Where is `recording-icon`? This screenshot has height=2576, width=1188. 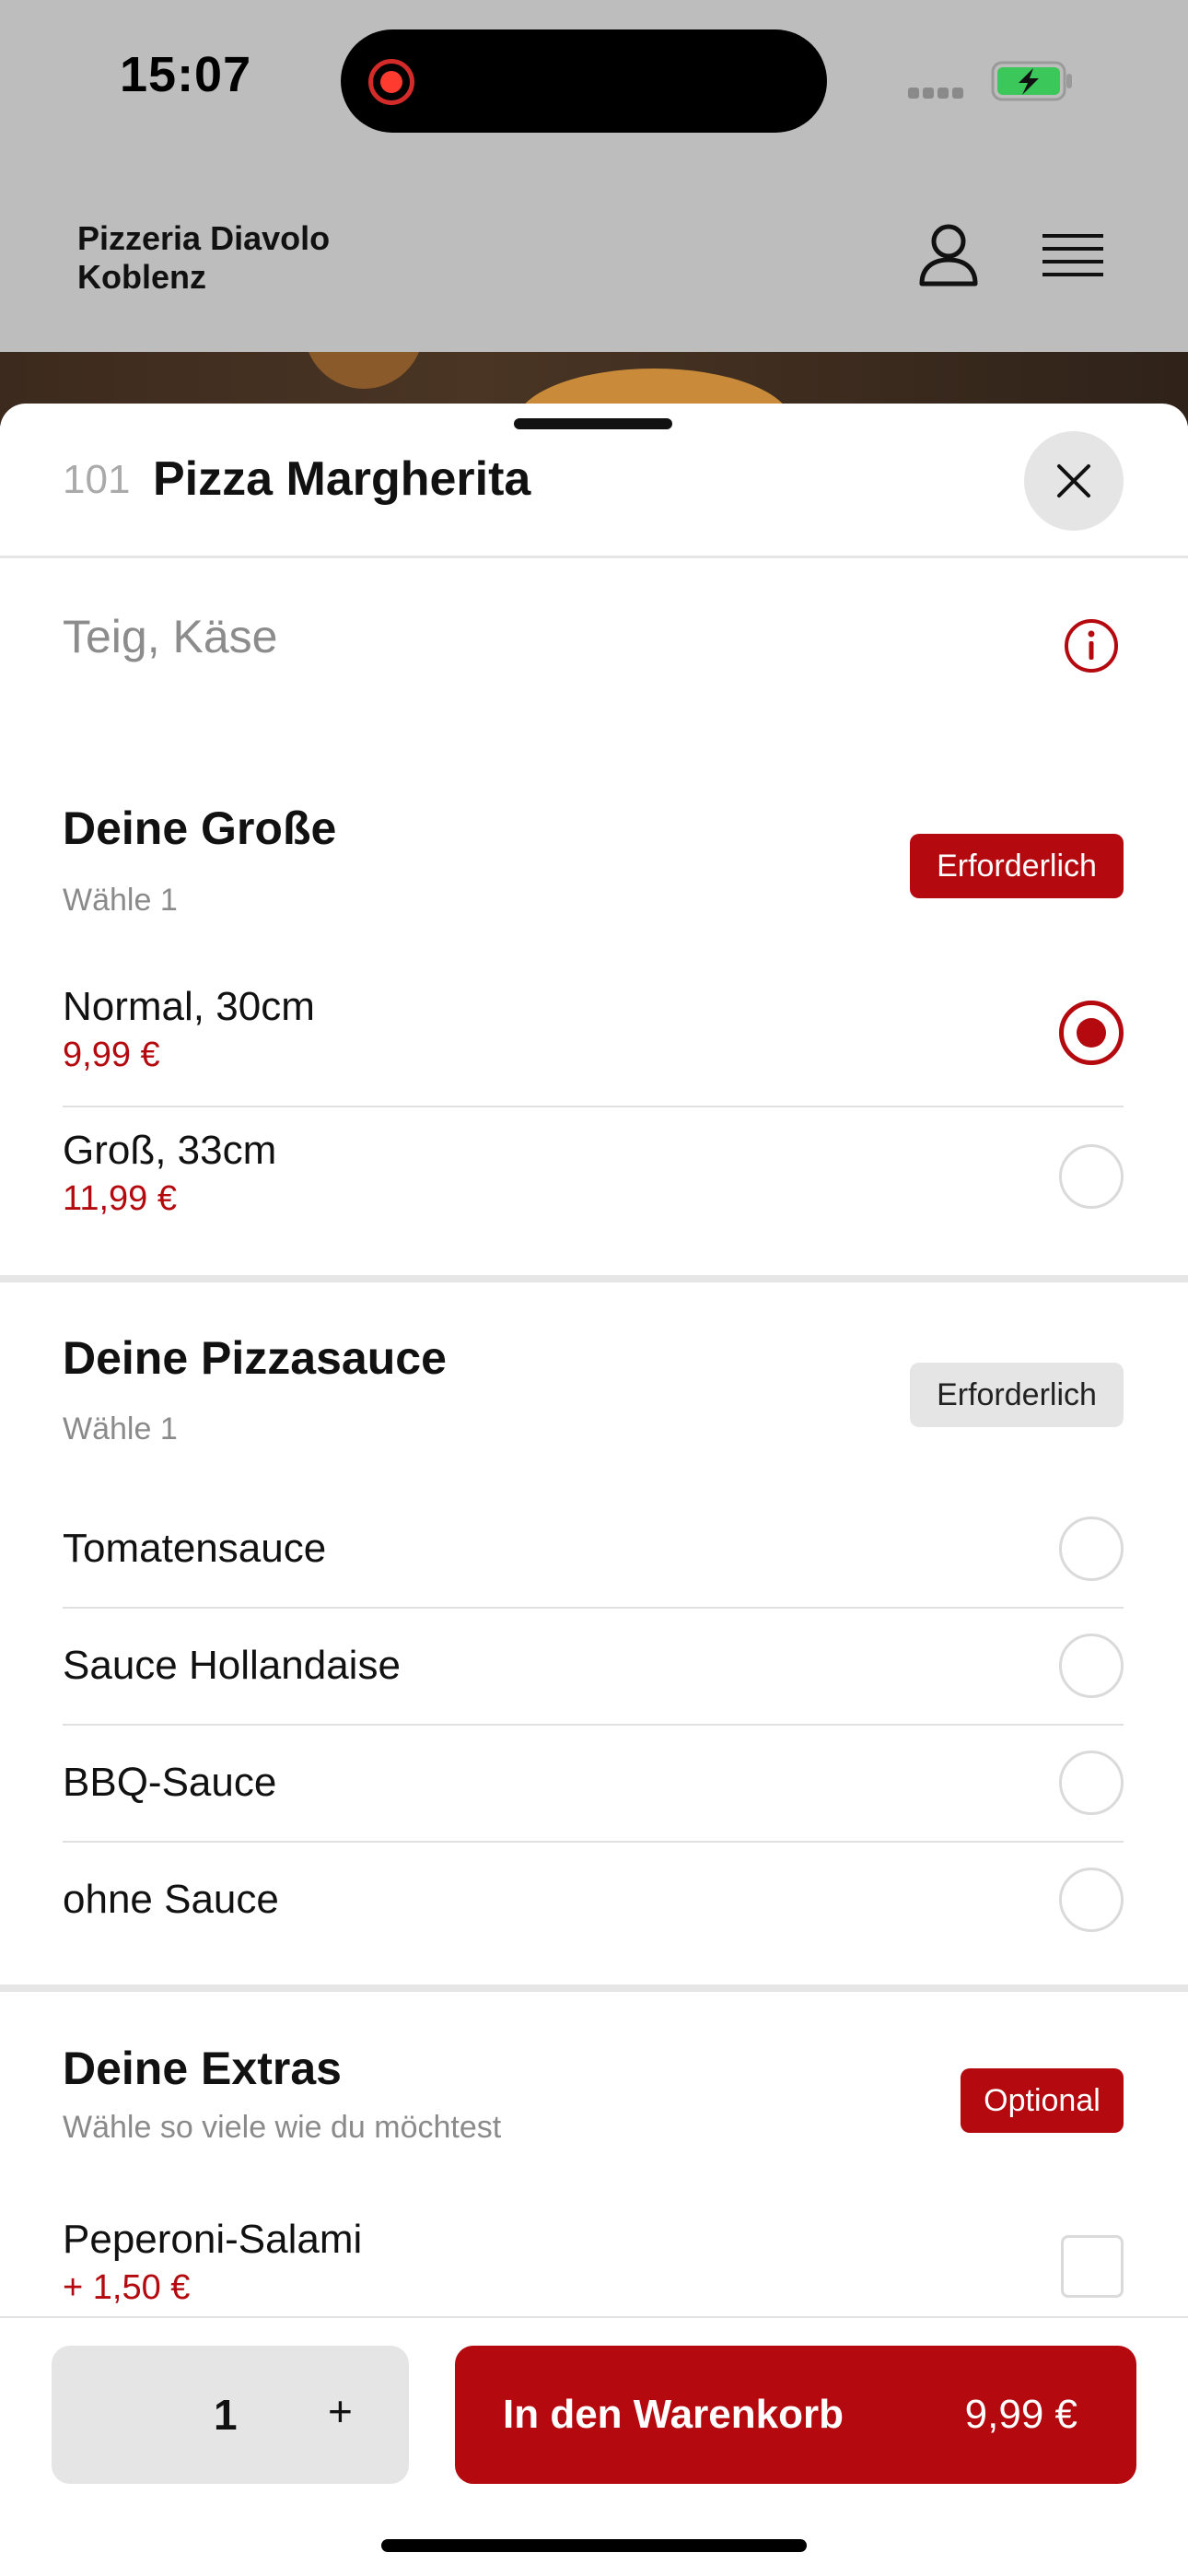
recording-icon is located at coordinates (391, 82).